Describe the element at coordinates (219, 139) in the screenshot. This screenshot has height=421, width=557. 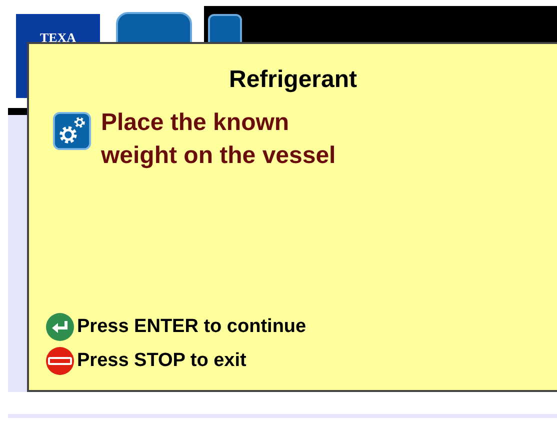
I see `dialog-message: Place the known weight on the vessel` at that location.